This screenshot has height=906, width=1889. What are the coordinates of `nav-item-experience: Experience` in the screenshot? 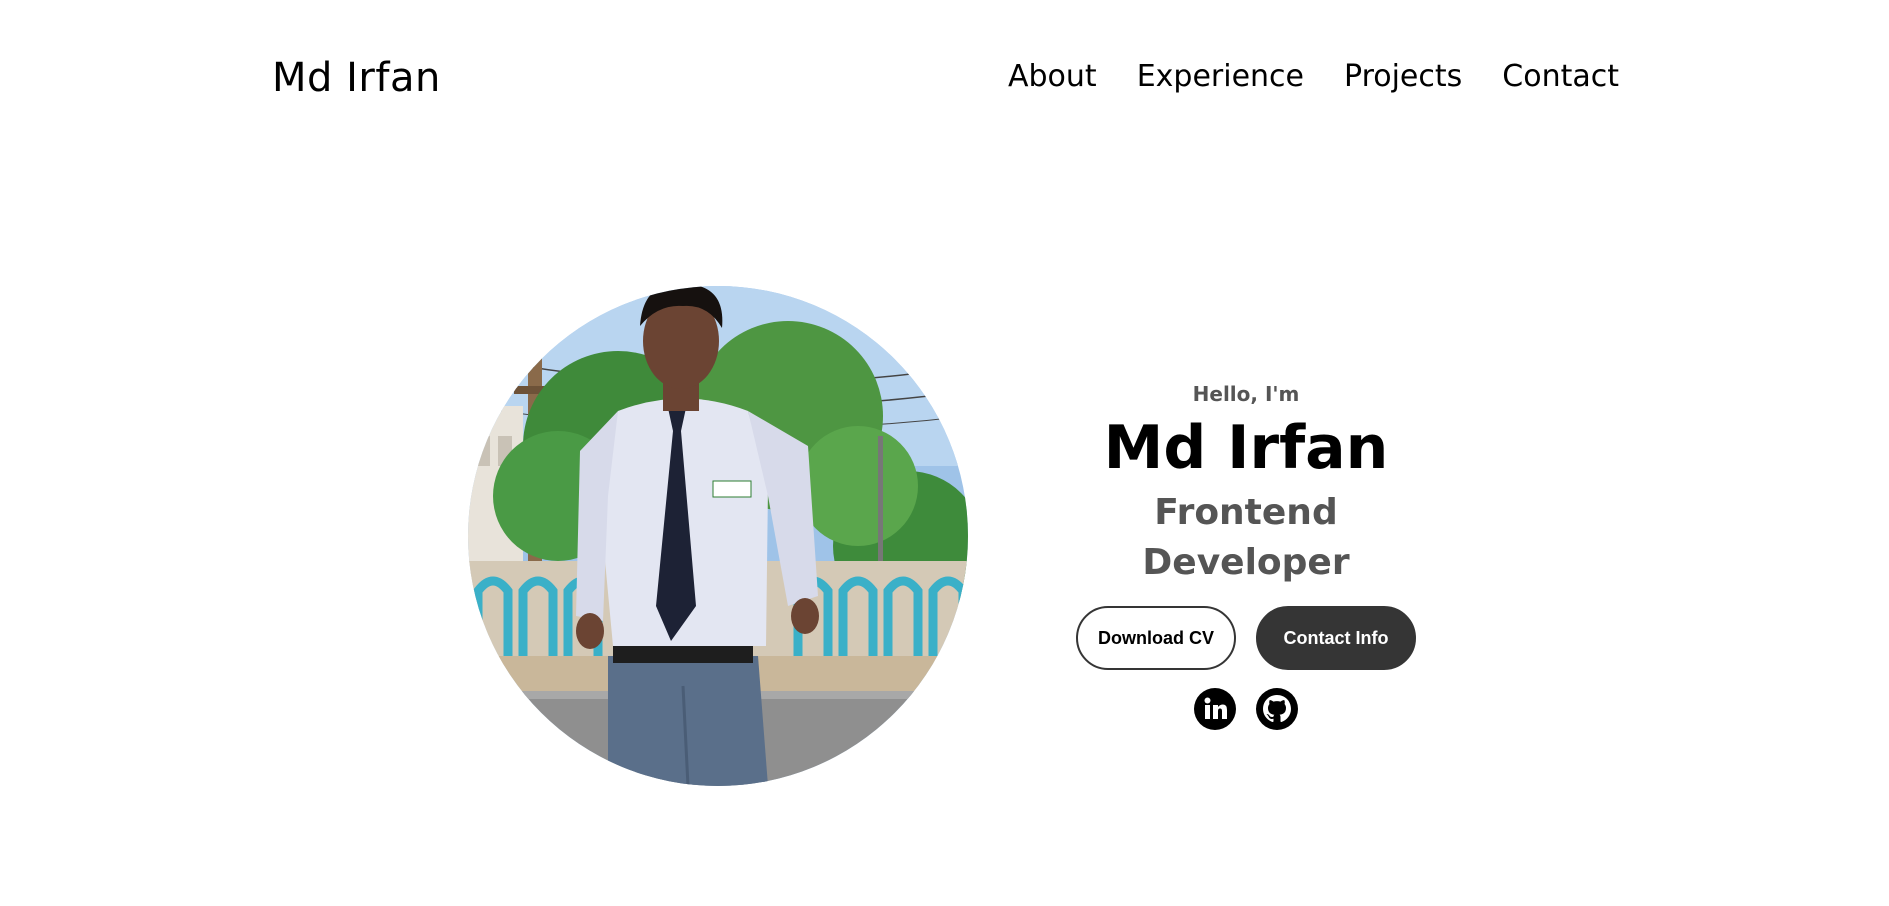 It's located at (1220, 77).